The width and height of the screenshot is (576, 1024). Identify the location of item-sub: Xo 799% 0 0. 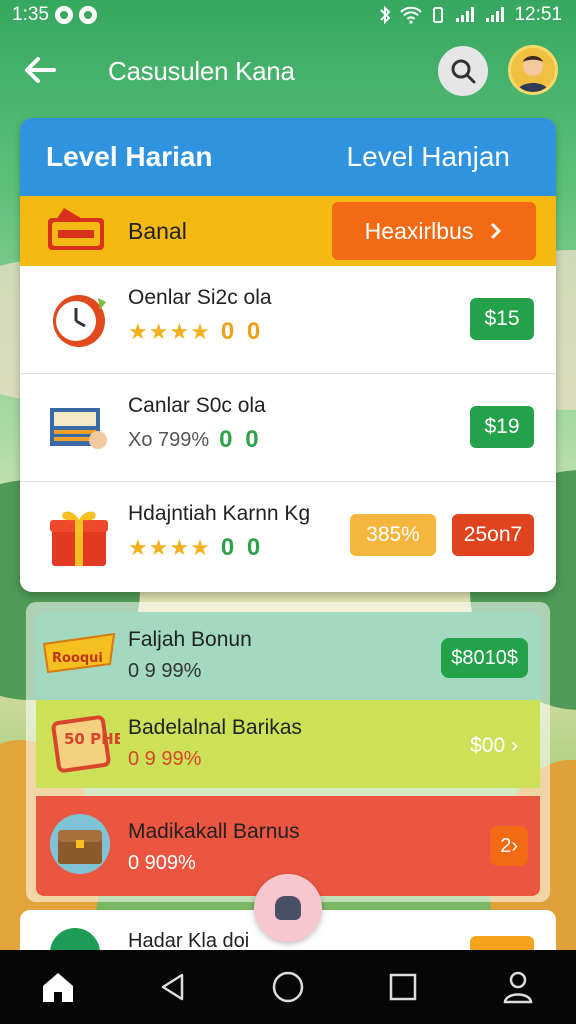
(195, 440).